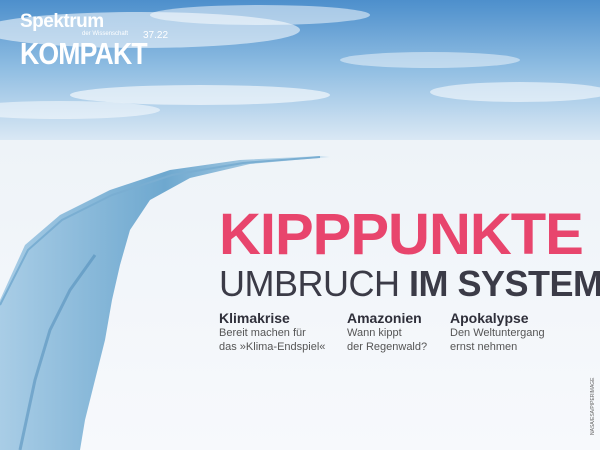 The image size is (600, 450). What do you see at coordinates (489, 318) in the screenshot?
I see `teaser-title: Apokalypse` at bounding box center [489, 318].